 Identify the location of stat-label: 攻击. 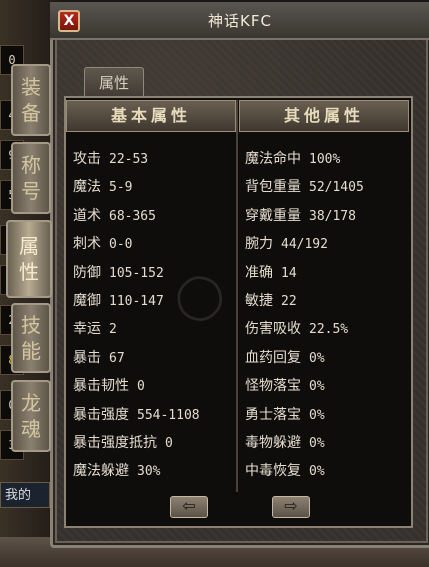
(87, 159).